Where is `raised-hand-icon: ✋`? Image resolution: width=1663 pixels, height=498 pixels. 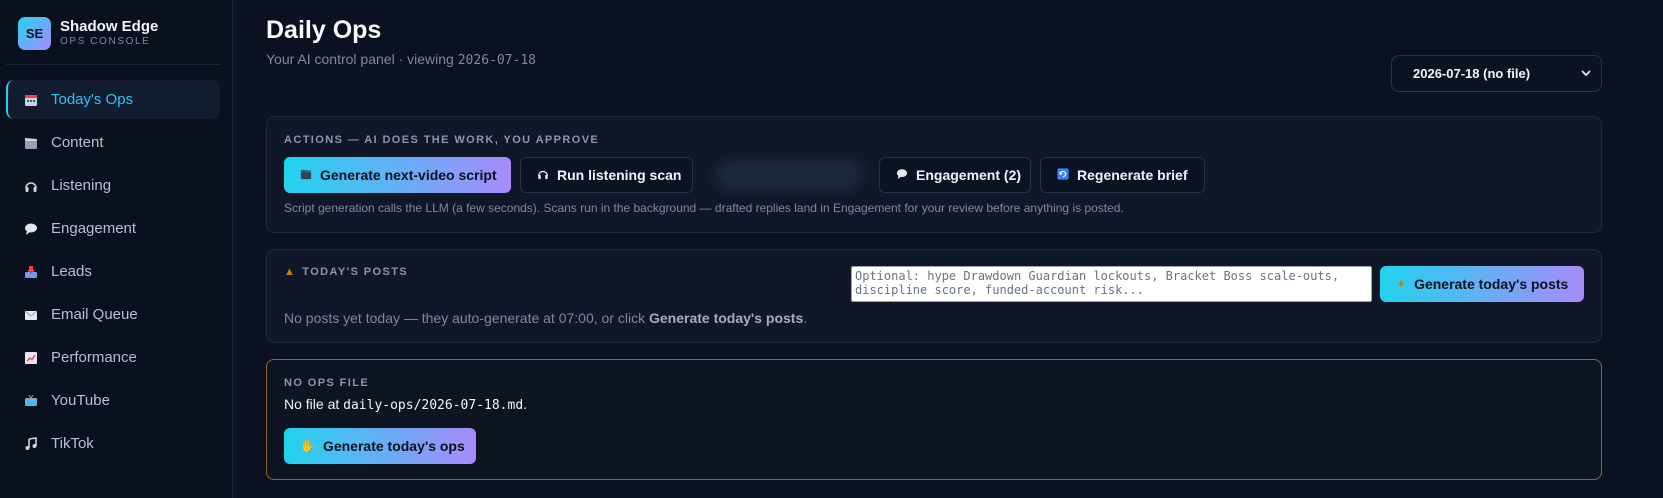 raised-hand-icon: ✋ is located at coordinates (307, 446).